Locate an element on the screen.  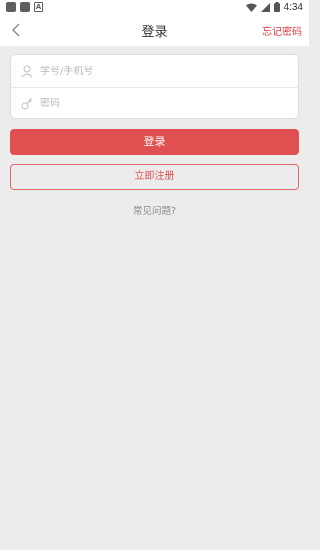
user-icon is located at coordinates (27, 71).